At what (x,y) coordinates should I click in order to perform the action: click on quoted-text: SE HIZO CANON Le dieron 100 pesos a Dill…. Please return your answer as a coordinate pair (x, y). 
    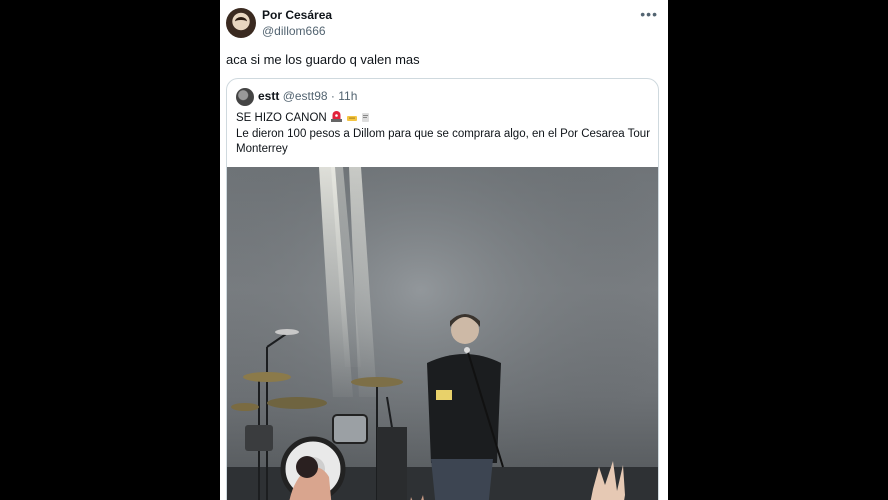
    Looking at the image, I should click on (443, 134).